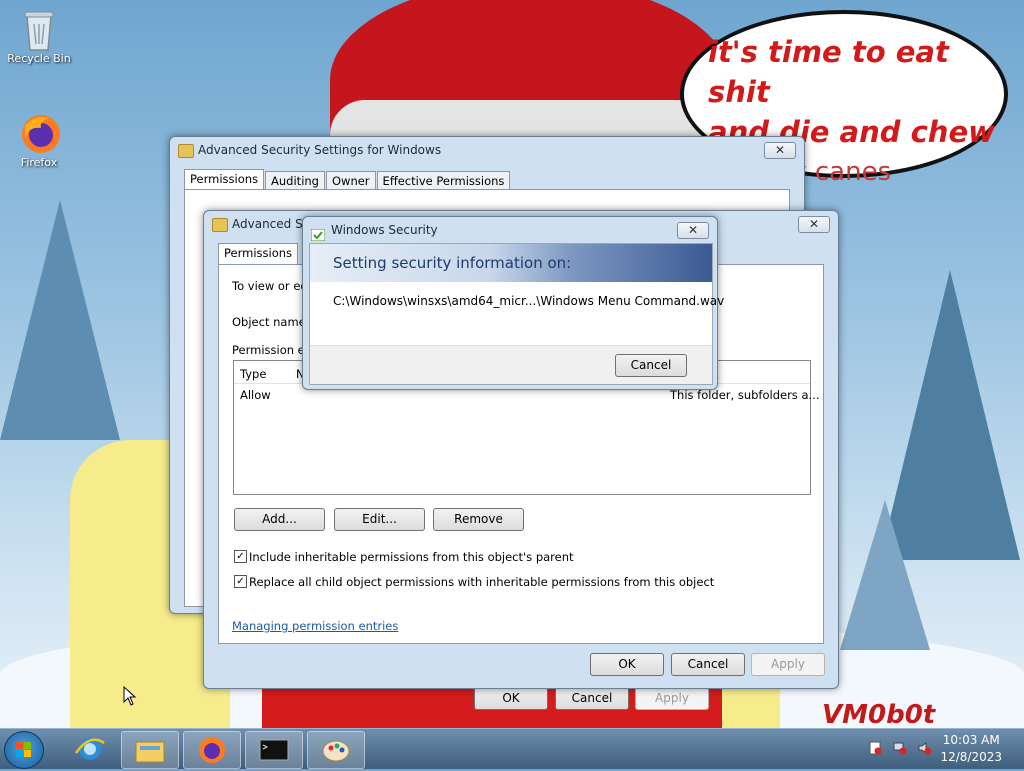  What do you see at coordinates (39, 162) in the screenshot?
I see `firefox-label: Firefox` at bounding box center [39, 162].